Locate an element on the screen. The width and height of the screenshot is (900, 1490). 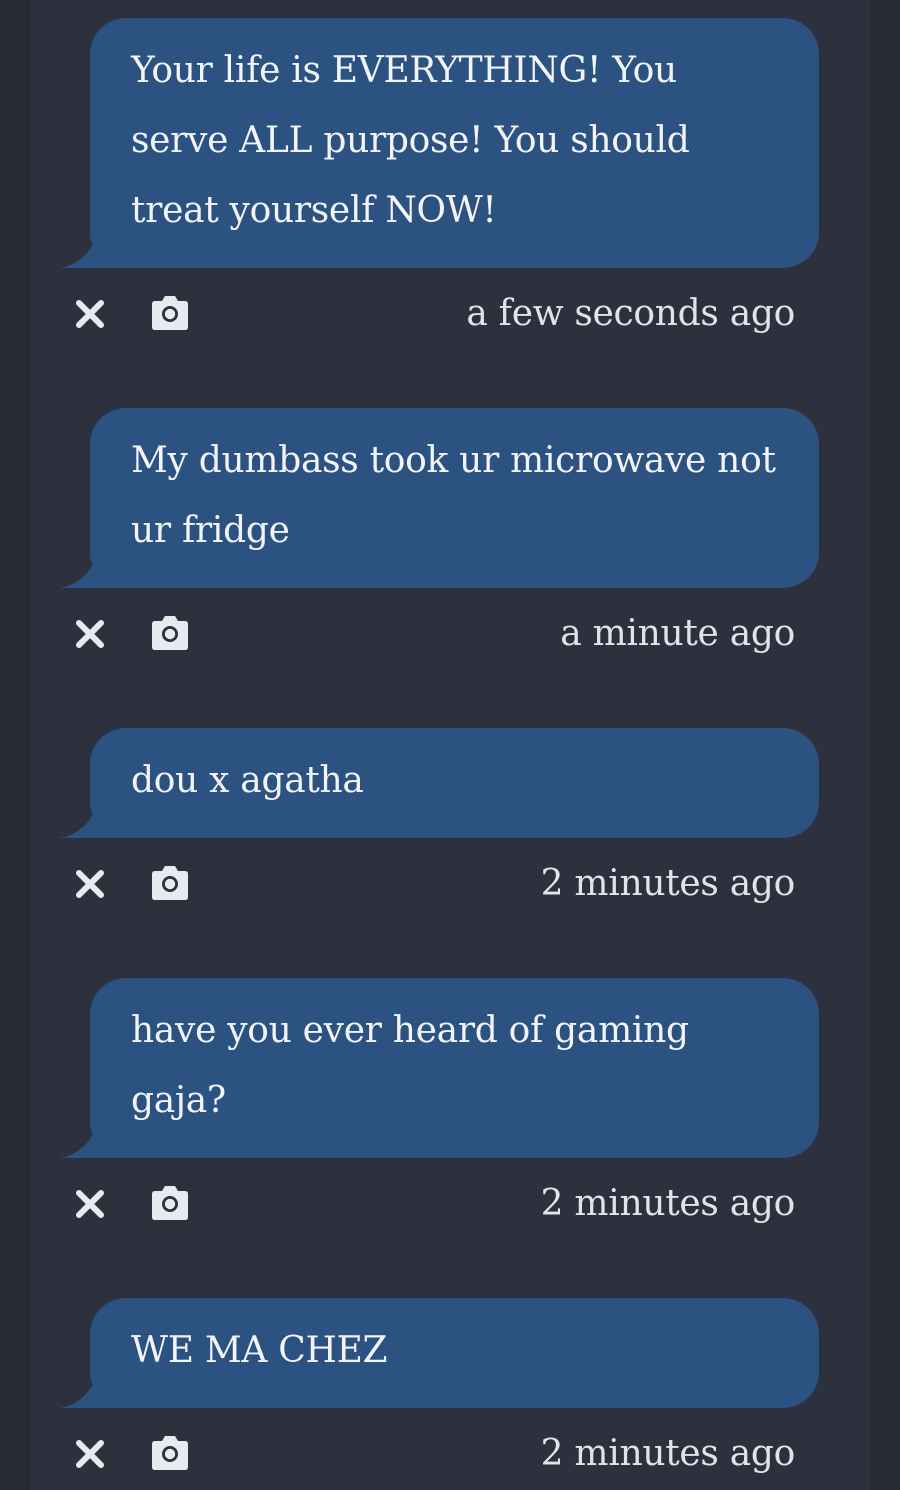
message-text: dou x agatha is located at coordinates (247, 780).